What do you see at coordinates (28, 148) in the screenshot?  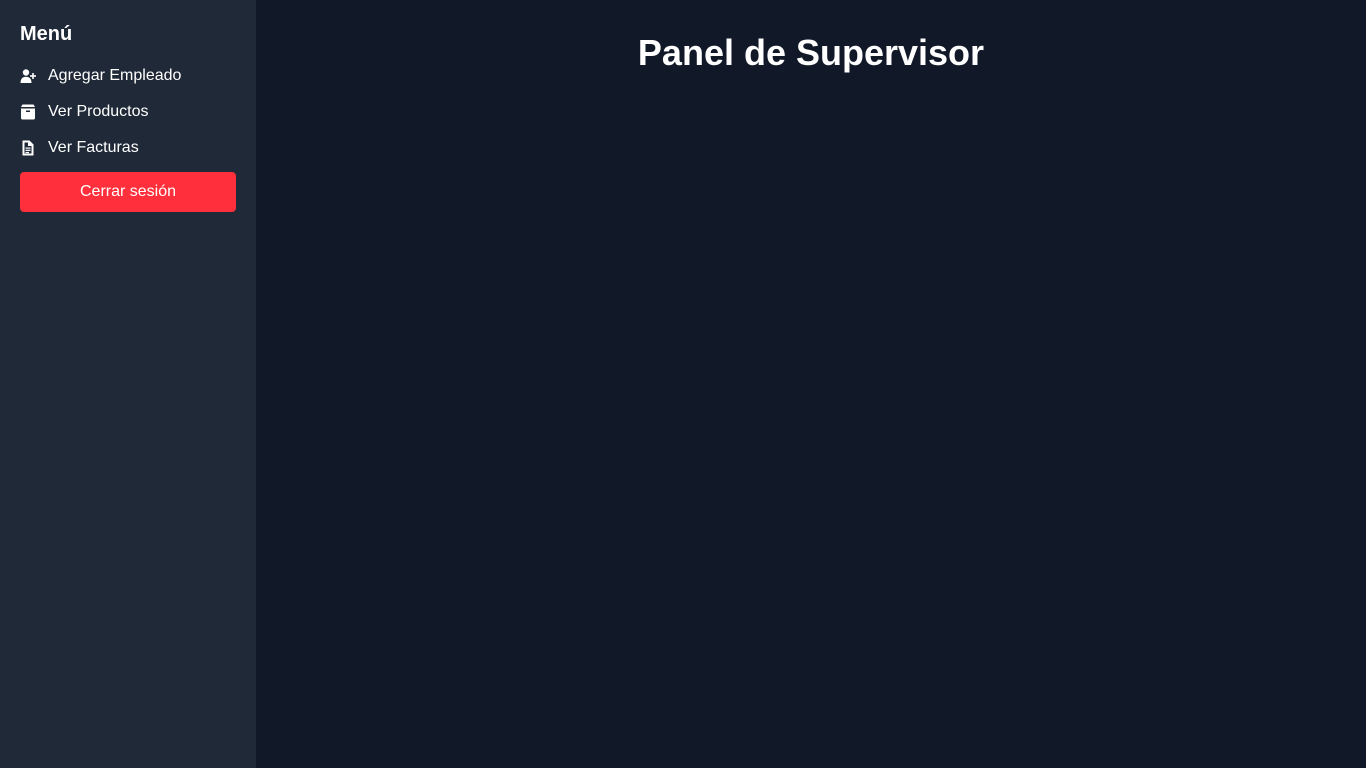 I see `file-invoice-icon` at bounding box center [28, 148].